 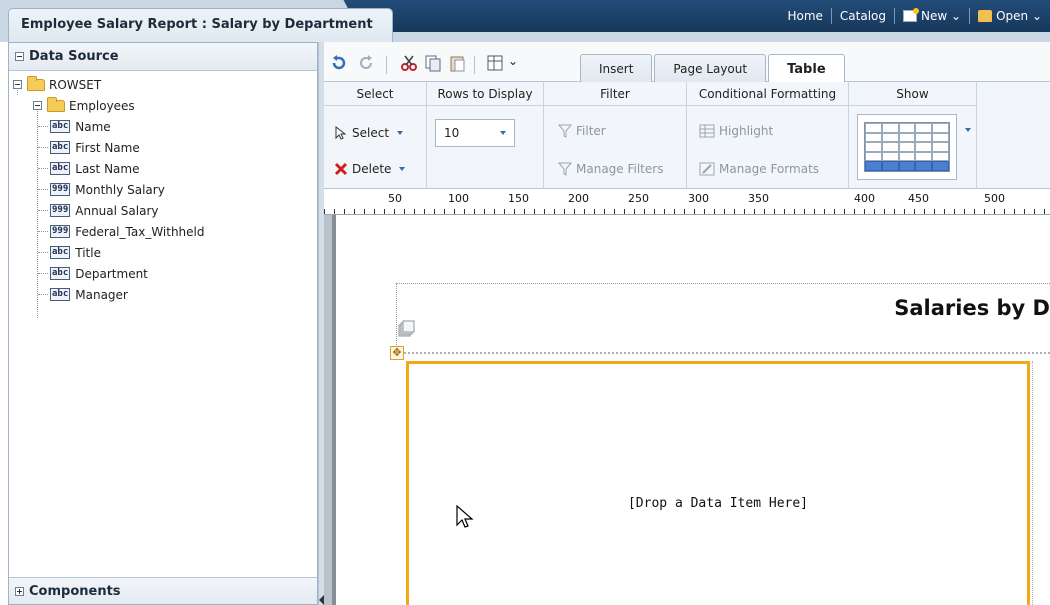 What do you see at coordinates (409, 63) in the screenshot?
I see `cut-icon` at bounding box center [409, 63].